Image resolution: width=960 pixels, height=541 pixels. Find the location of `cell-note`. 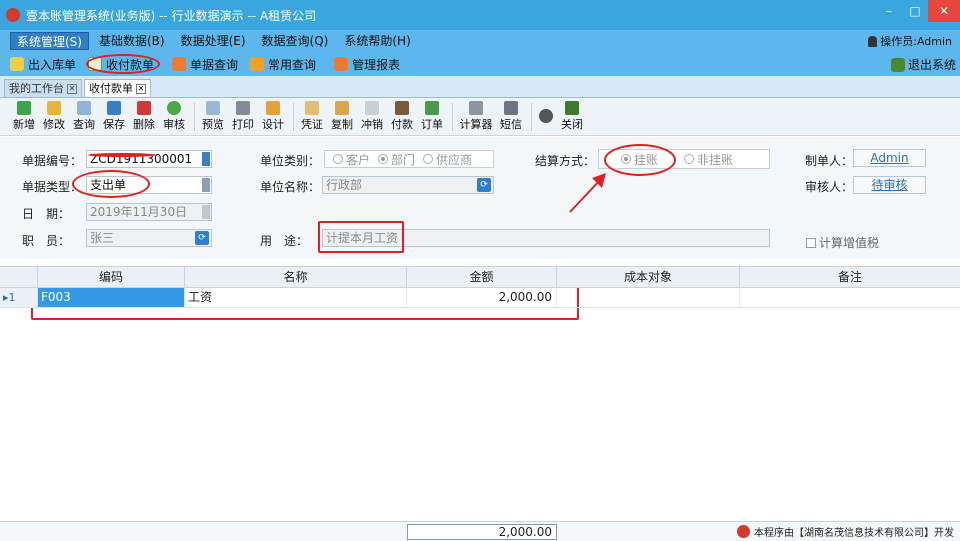

cell-note is located at coordinates (850, 297).